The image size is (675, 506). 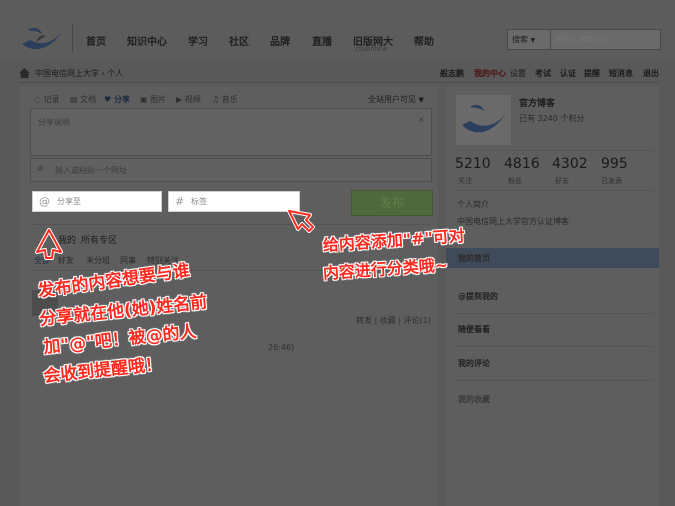 I want to click on toplink-remind: 提醒, so click(x=592, y=73).